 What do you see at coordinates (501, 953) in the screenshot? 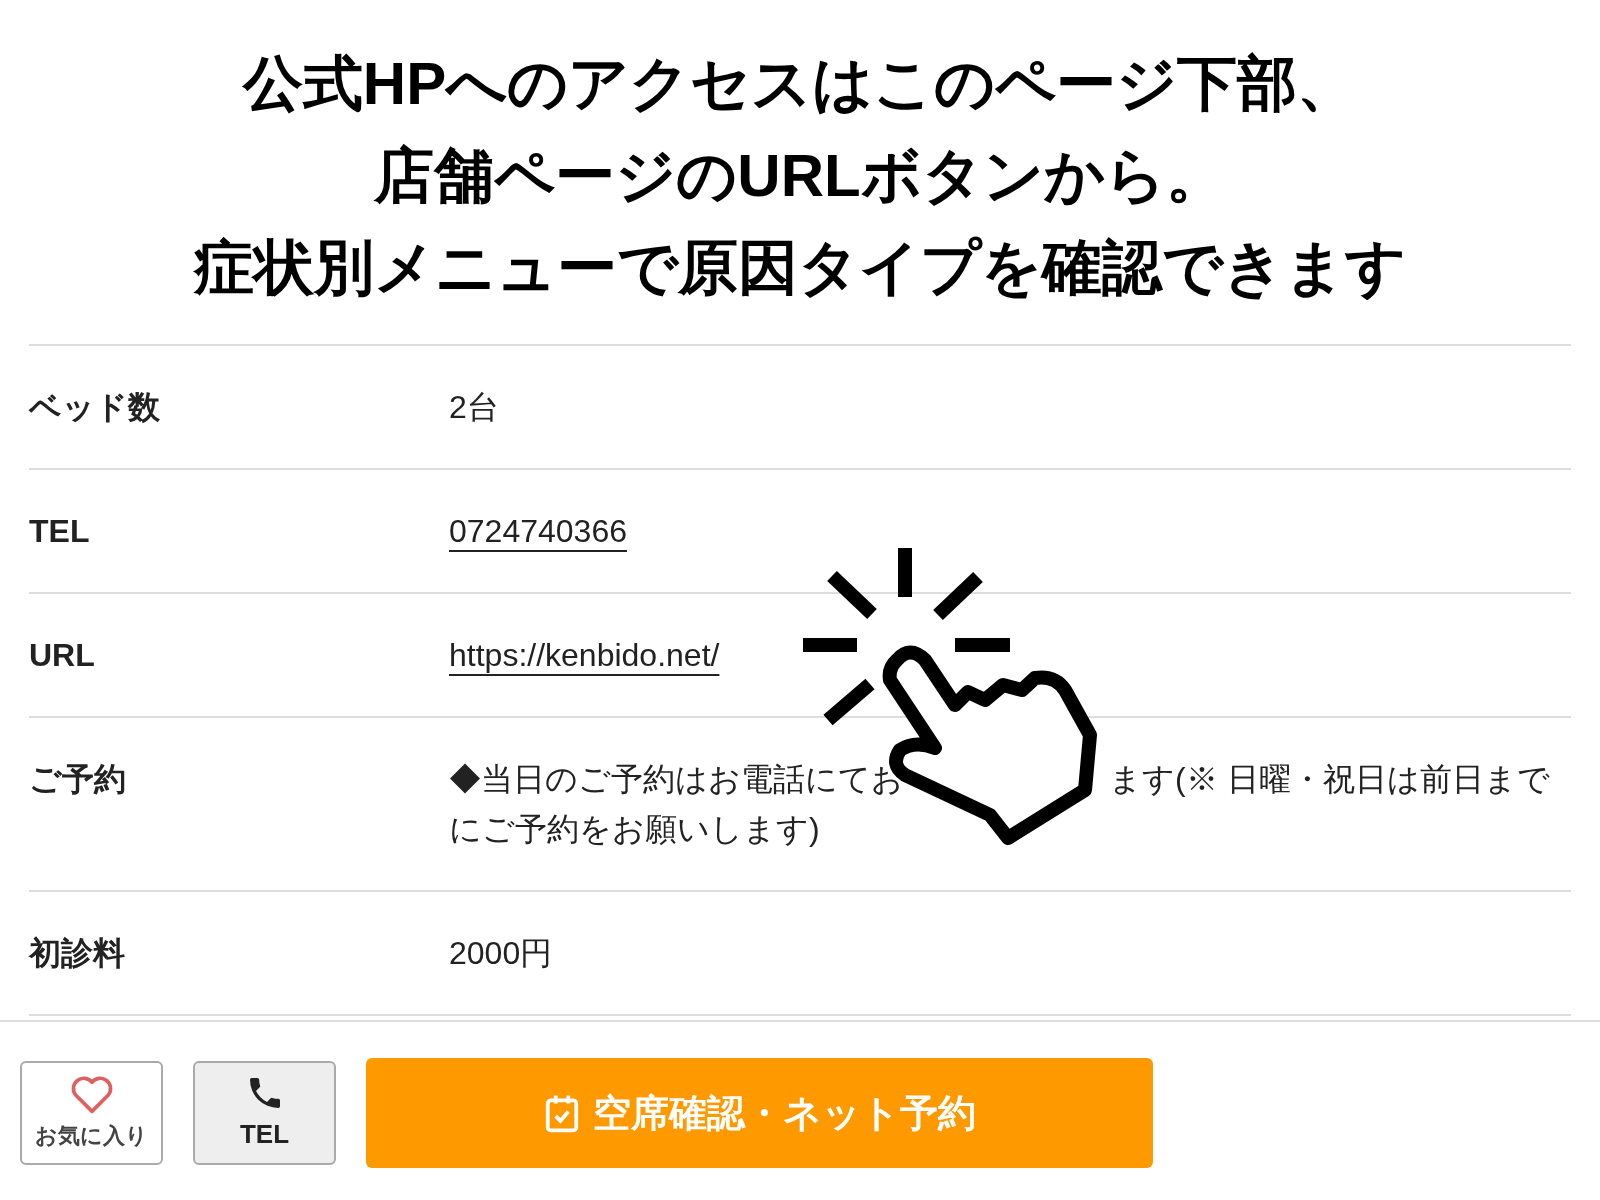
I see `value-text: 2000円` at bounding box center [501, 953].